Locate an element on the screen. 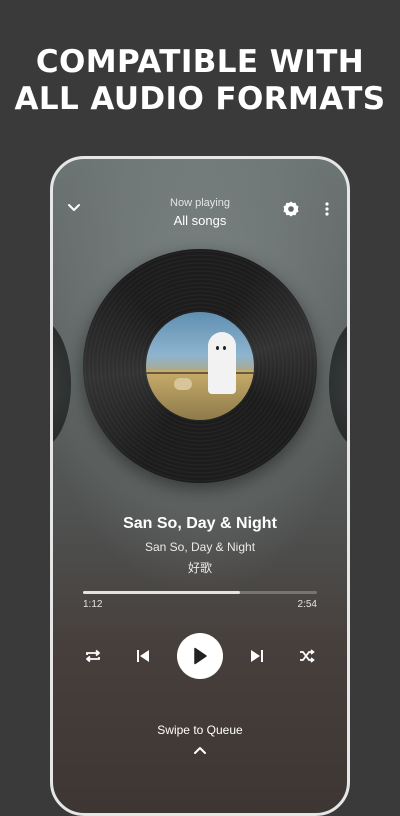 This screenshot has height=816, width=400. playback-controls is located at coordinates (200, 656).